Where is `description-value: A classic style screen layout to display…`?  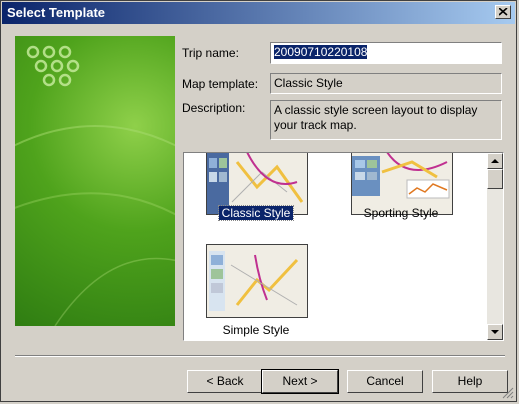 description-value: A classic style screen layout to display… is located at coordinates (376, 117).